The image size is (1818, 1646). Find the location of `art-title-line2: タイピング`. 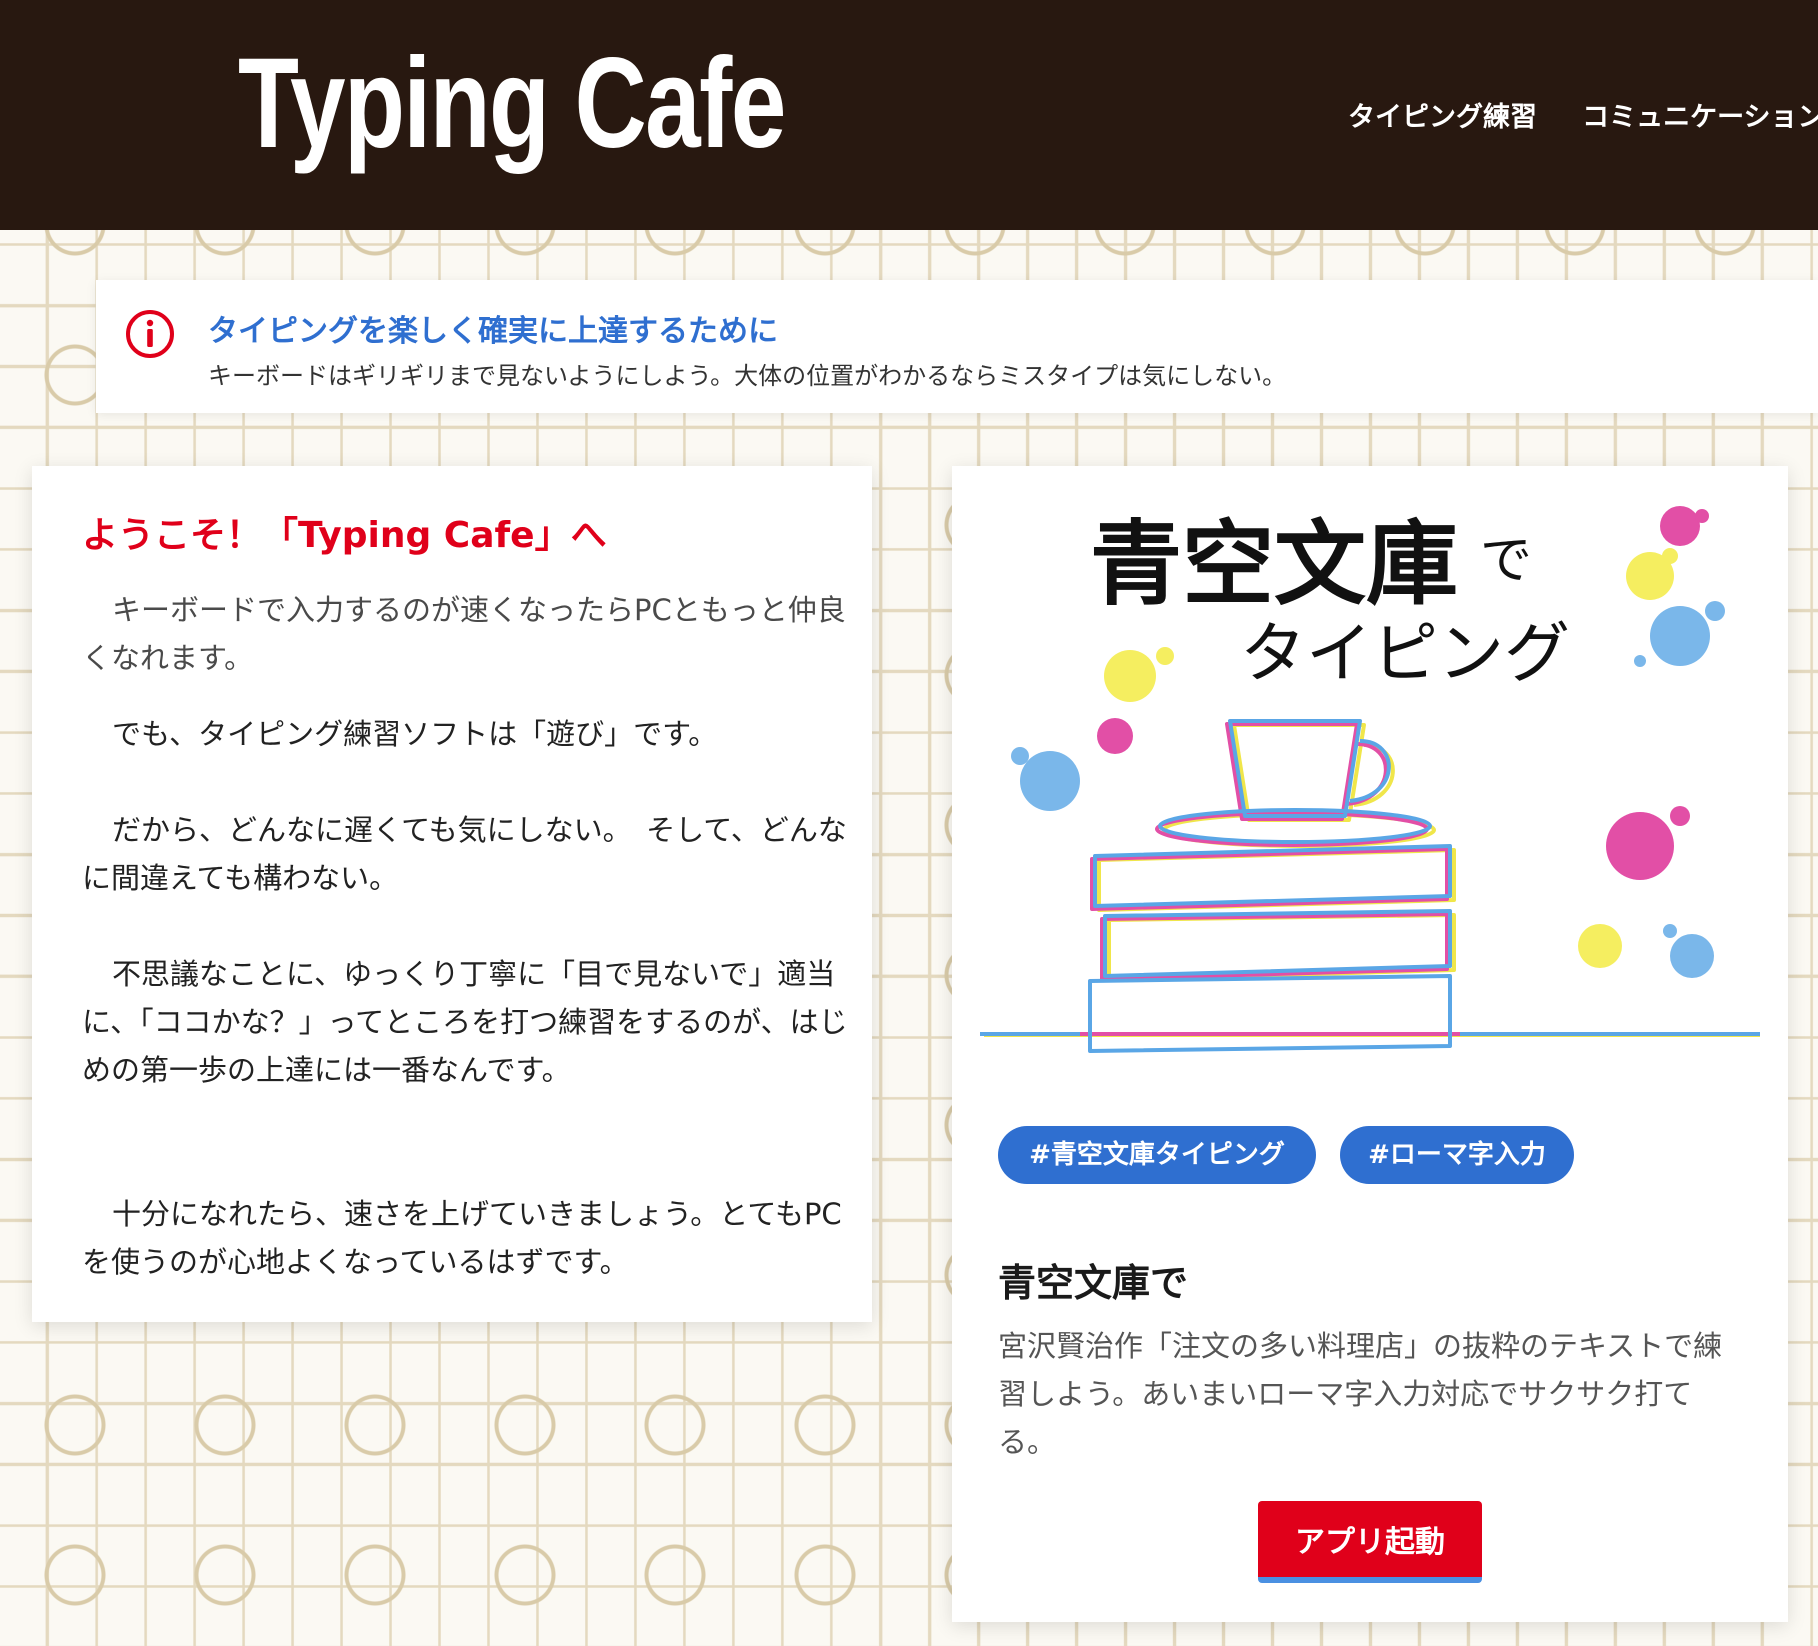

art-title-line2: タイピング is located at coordinates (1405, 653).